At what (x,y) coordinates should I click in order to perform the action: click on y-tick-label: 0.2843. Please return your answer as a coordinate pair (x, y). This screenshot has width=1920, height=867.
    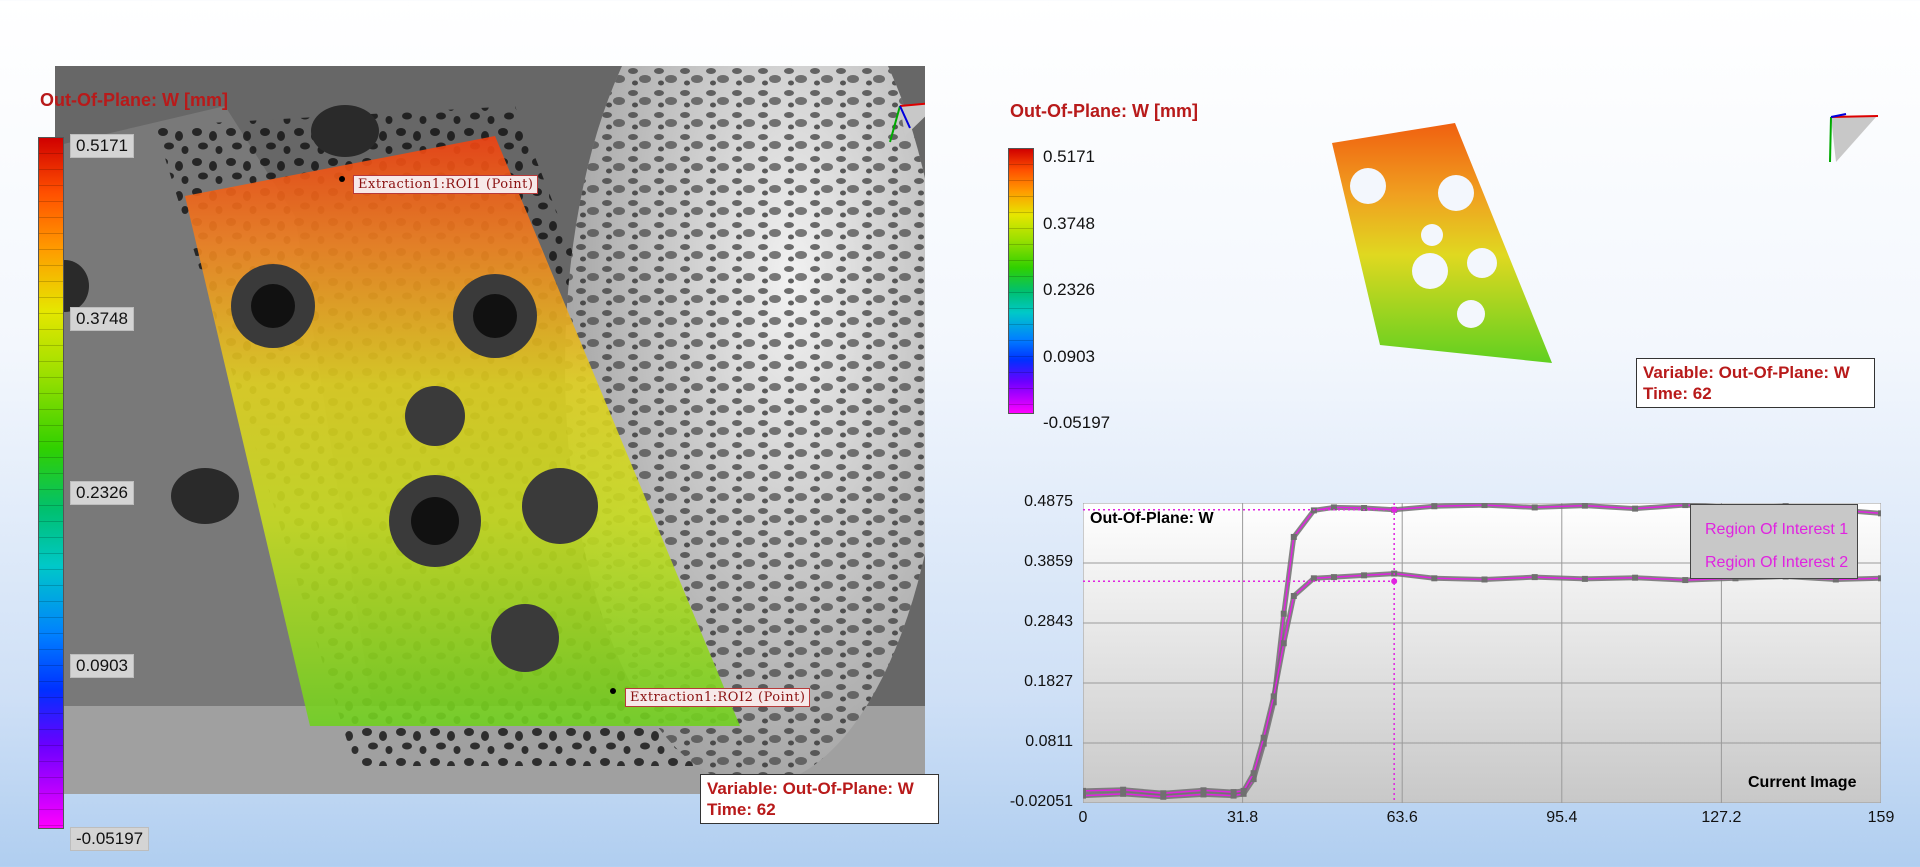
    Looking at the image, I should click on (1048, 621).